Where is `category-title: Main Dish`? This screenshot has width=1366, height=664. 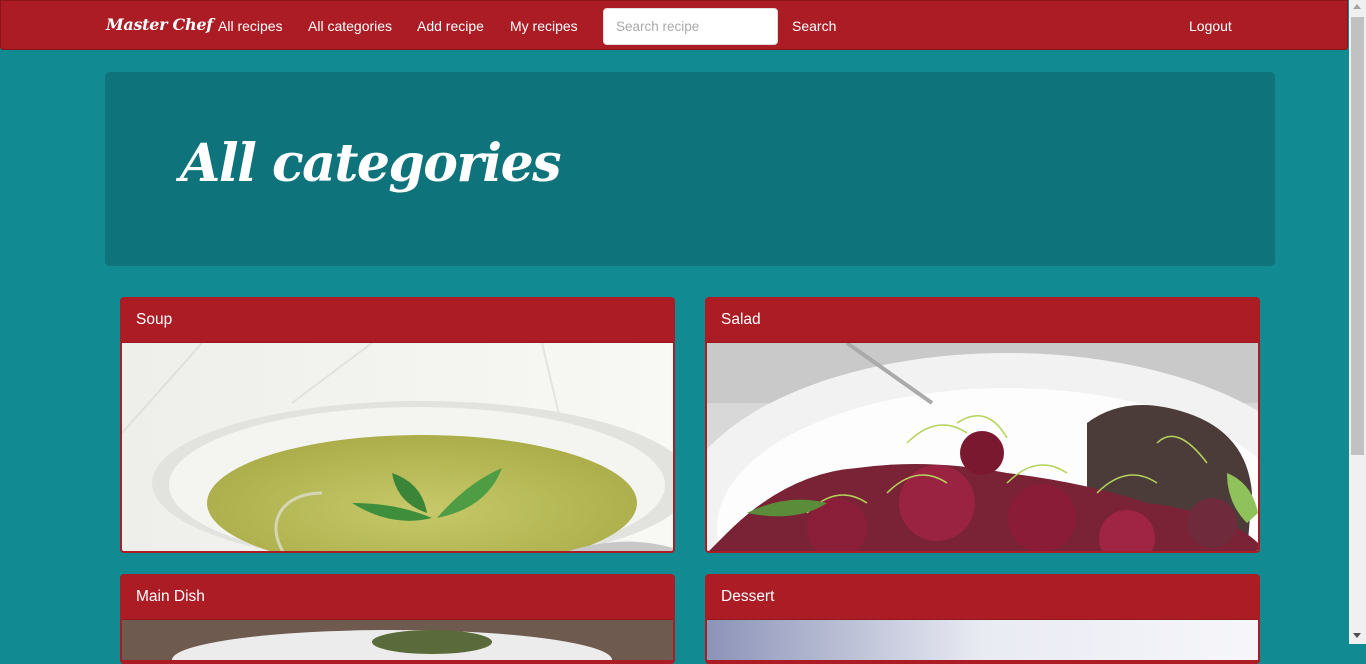 category-title: Main Dish is located at coordinates (170, 596).